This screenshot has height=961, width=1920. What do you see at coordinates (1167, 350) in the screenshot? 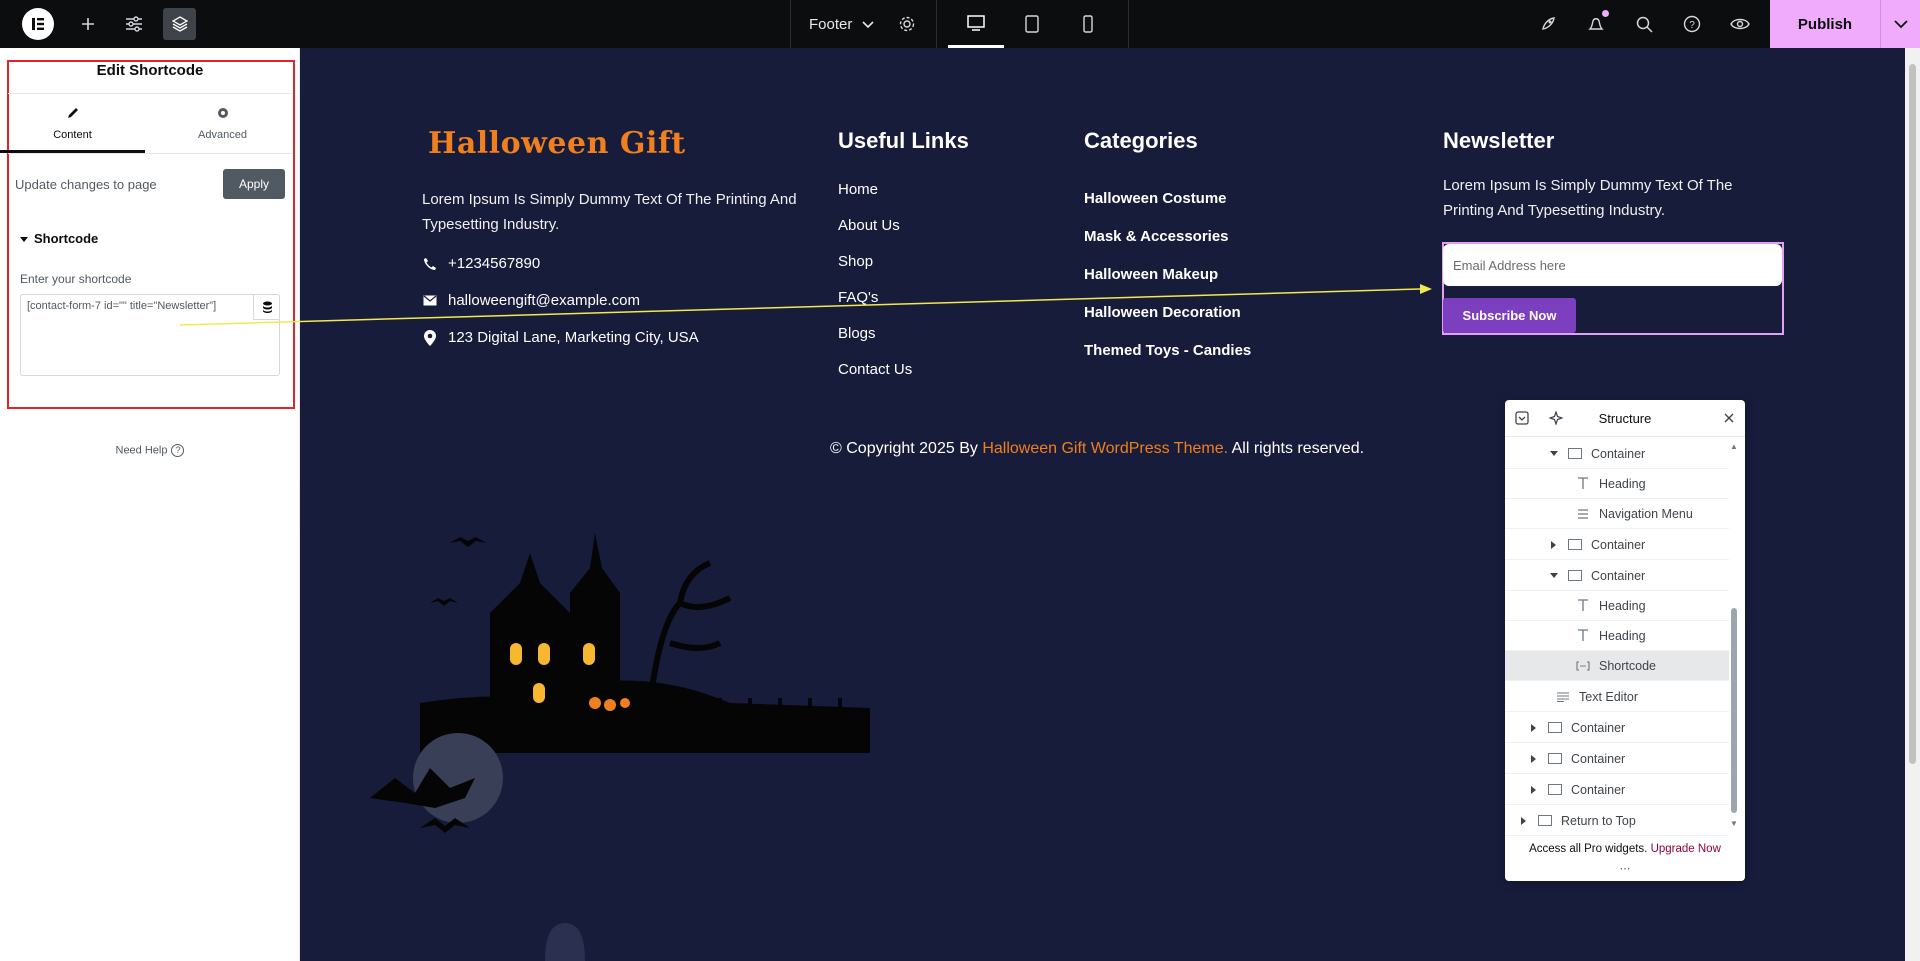
I see `category-link: Themed Toys - Candies` at bounding box center [1167, 350].